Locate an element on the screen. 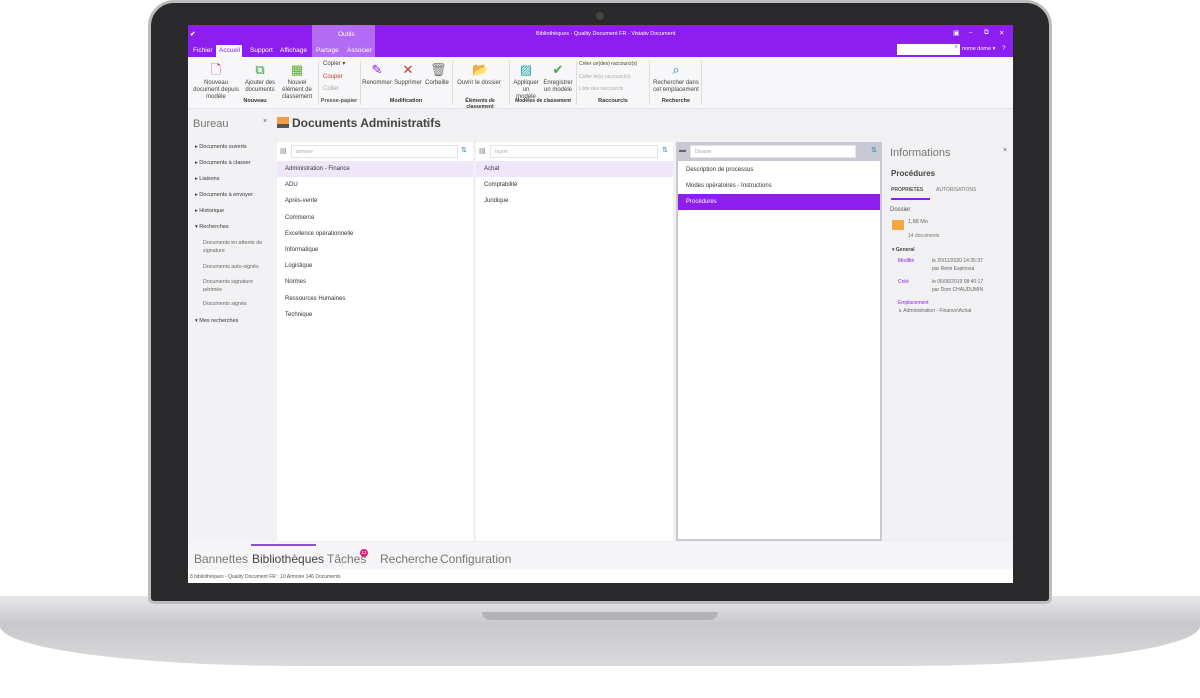 This screenshot has height=698, width=1200. list-item: Description de processus is located at coordinates (779, 170).